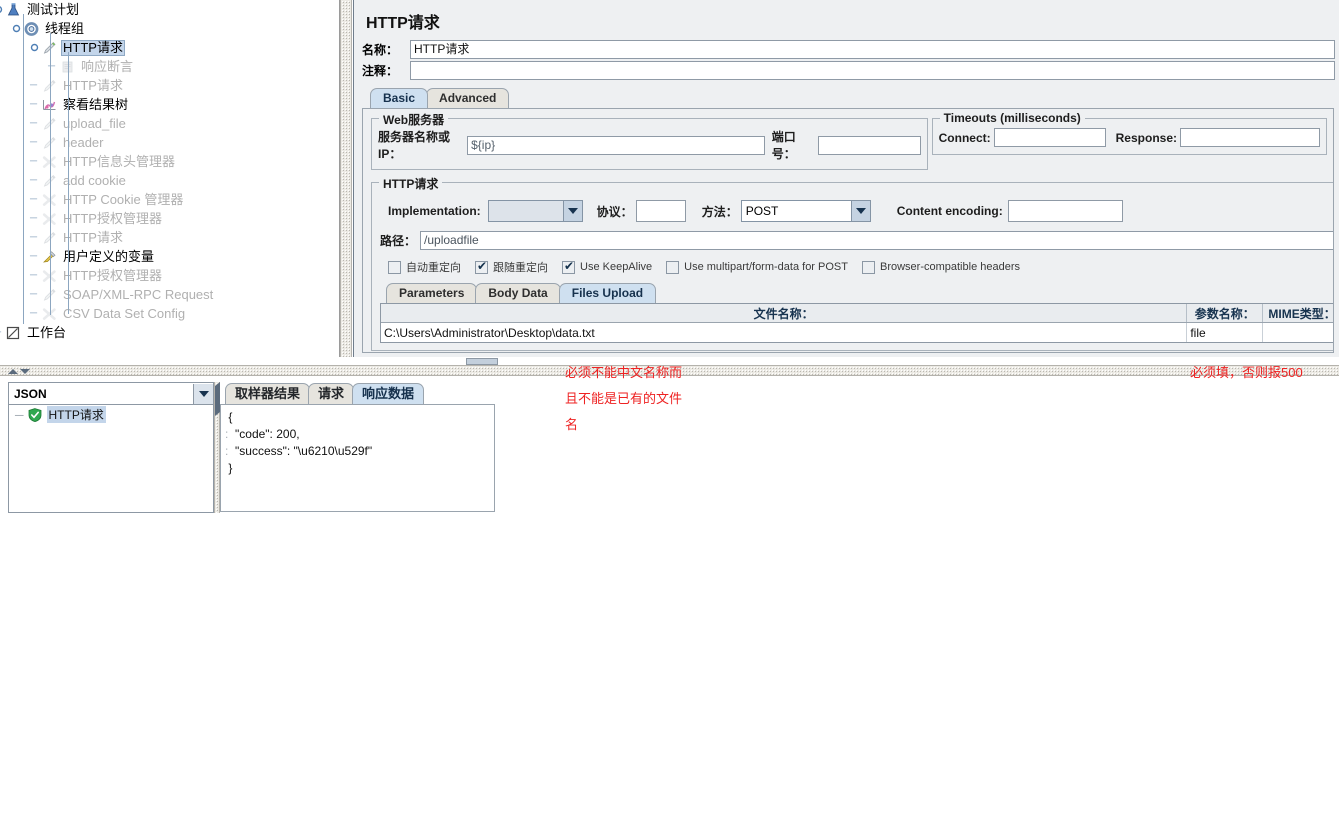 Image resolution: width=1339 pixels, height=833 pixels. I want to click on content-encoding-input, so click(1065, 211).